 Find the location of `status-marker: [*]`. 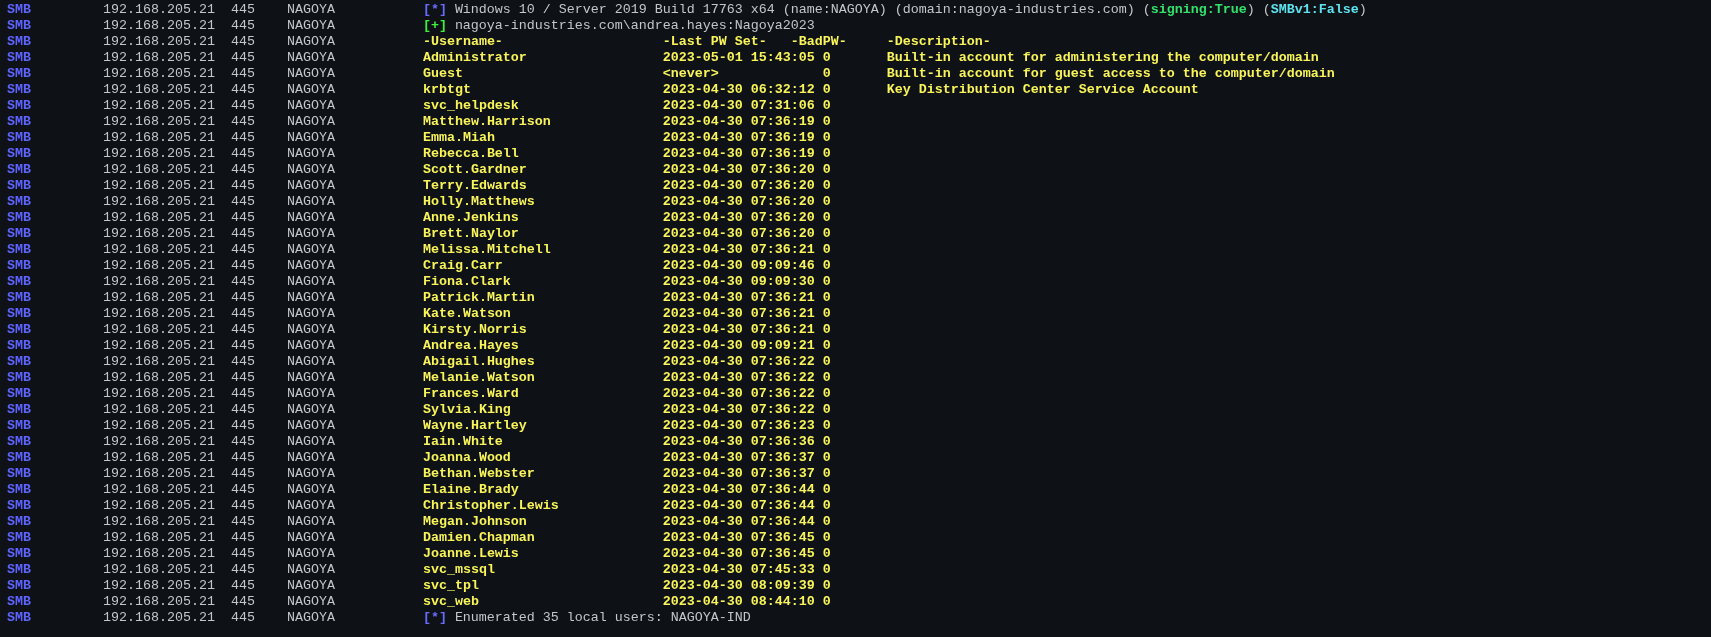

status-marker: [*] is located at coordinates (434, 10).